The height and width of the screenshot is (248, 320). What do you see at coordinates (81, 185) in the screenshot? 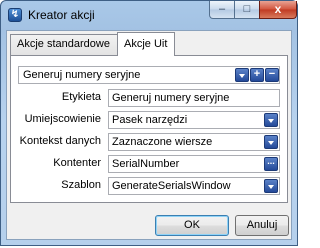
I see `label-szablon: Szablon` at bounding box center [81, 185].